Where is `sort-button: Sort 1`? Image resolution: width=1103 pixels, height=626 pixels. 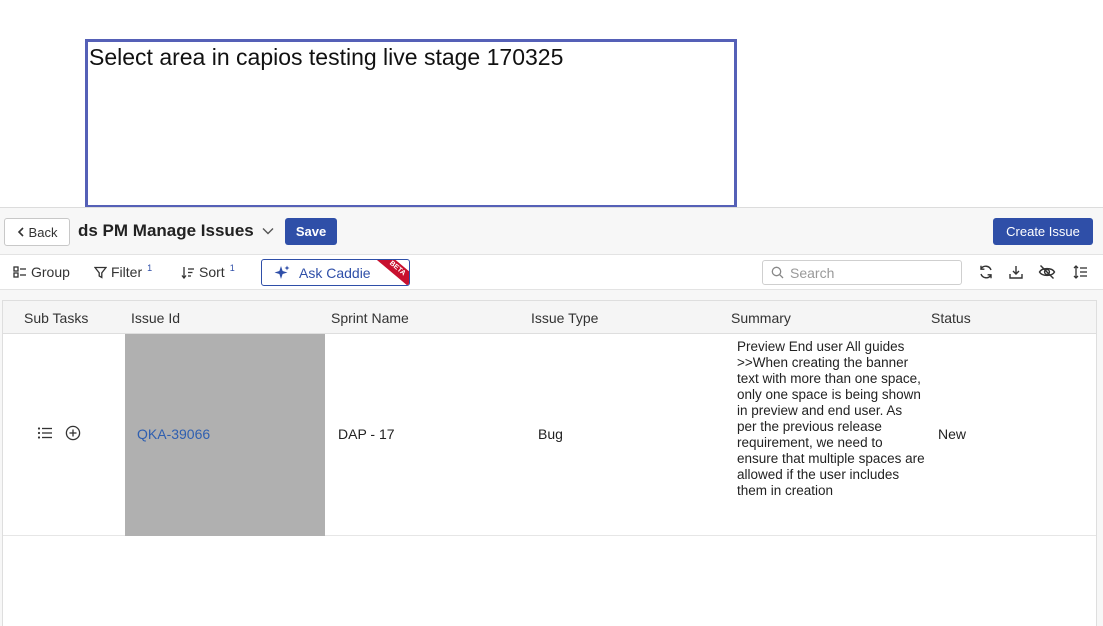
sort-button: Sort 1 is located at coordinates (208, 271).